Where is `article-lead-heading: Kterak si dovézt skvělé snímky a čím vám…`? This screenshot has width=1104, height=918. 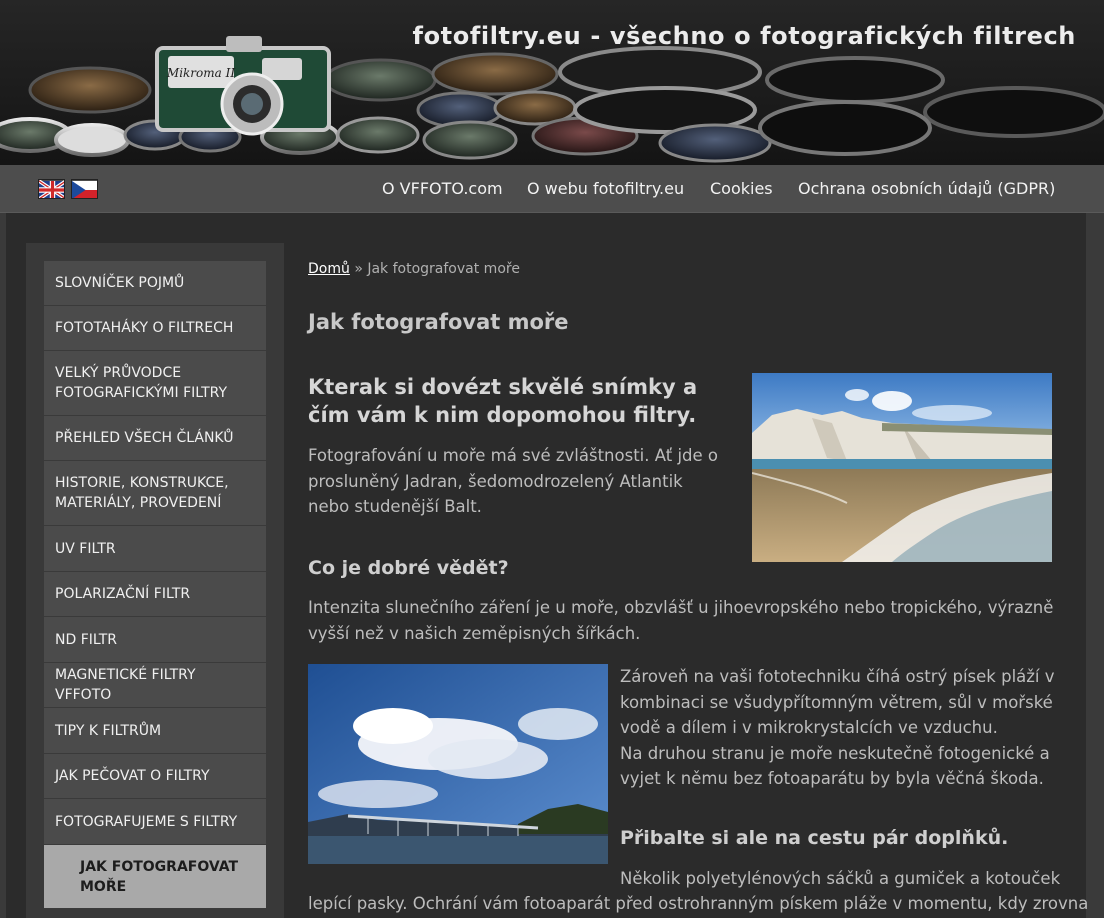
article-lead-heading: Kterak si dovézt skvělé snímky a čím vám… is located at coordinates (503, 401).